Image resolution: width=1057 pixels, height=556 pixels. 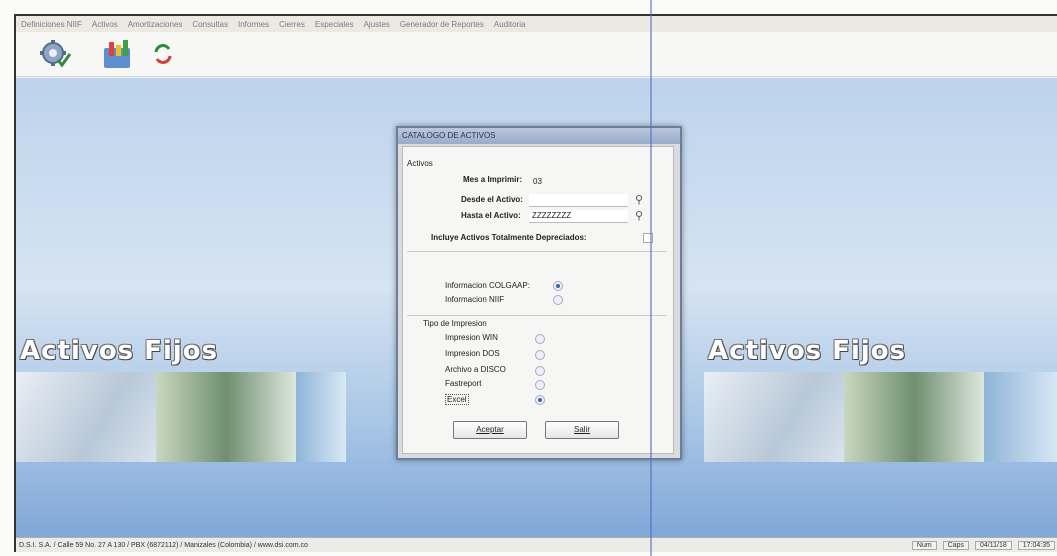 I want to click on reports-icon, so click(x=117, y=54).